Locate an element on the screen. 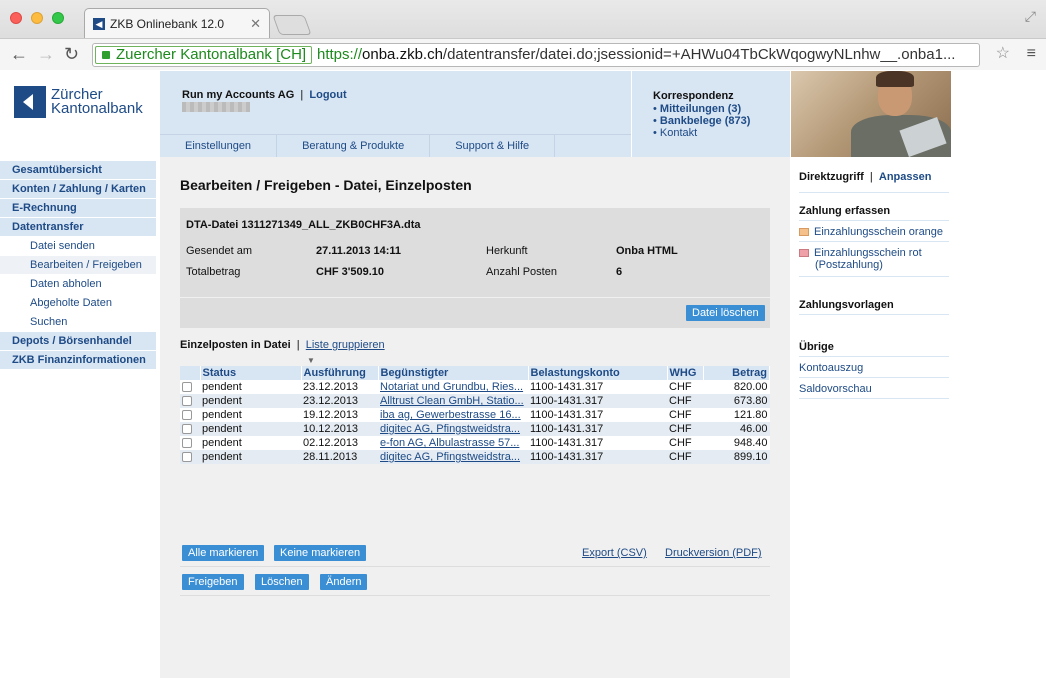 The width and height of the screenshot is (1046, 678). red-slip-link: Einzahlungsschein rot (Postzahlung) is located at coordinates (874, 259).